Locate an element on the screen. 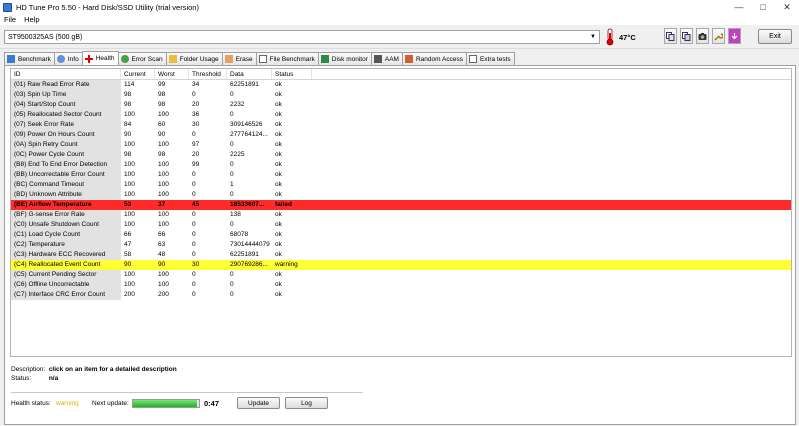 This screenshot has height=426, width=799. minimize-button: — is located at coordinates (739, 7).